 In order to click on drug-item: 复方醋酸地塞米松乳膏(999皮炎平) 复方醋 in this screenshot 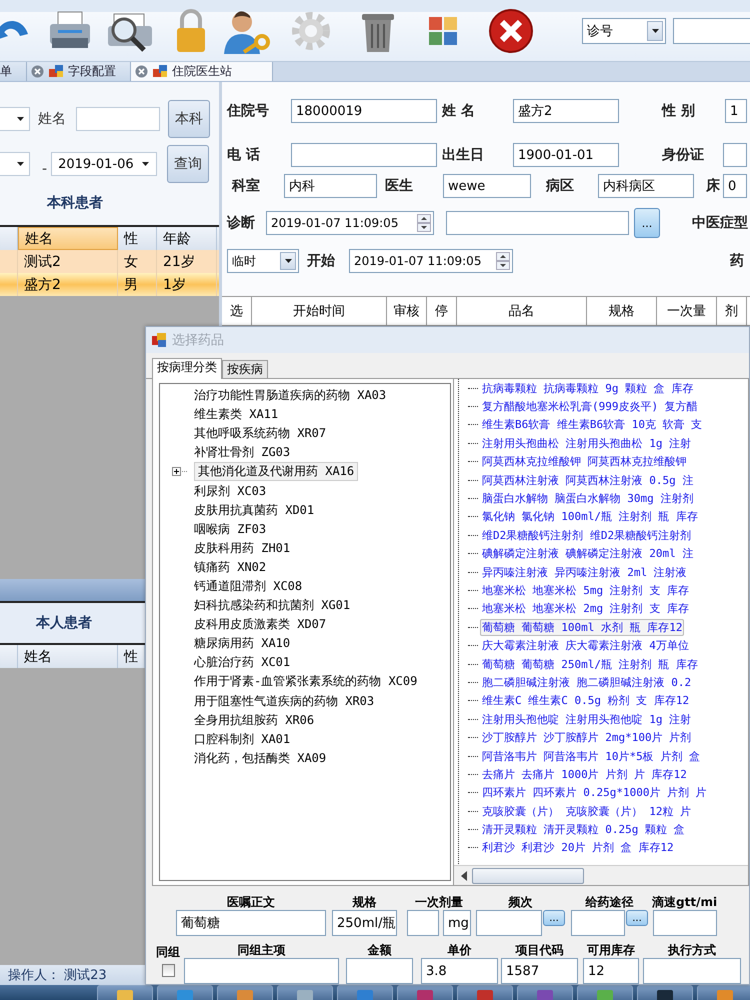, I will do `click(590, 407)`.